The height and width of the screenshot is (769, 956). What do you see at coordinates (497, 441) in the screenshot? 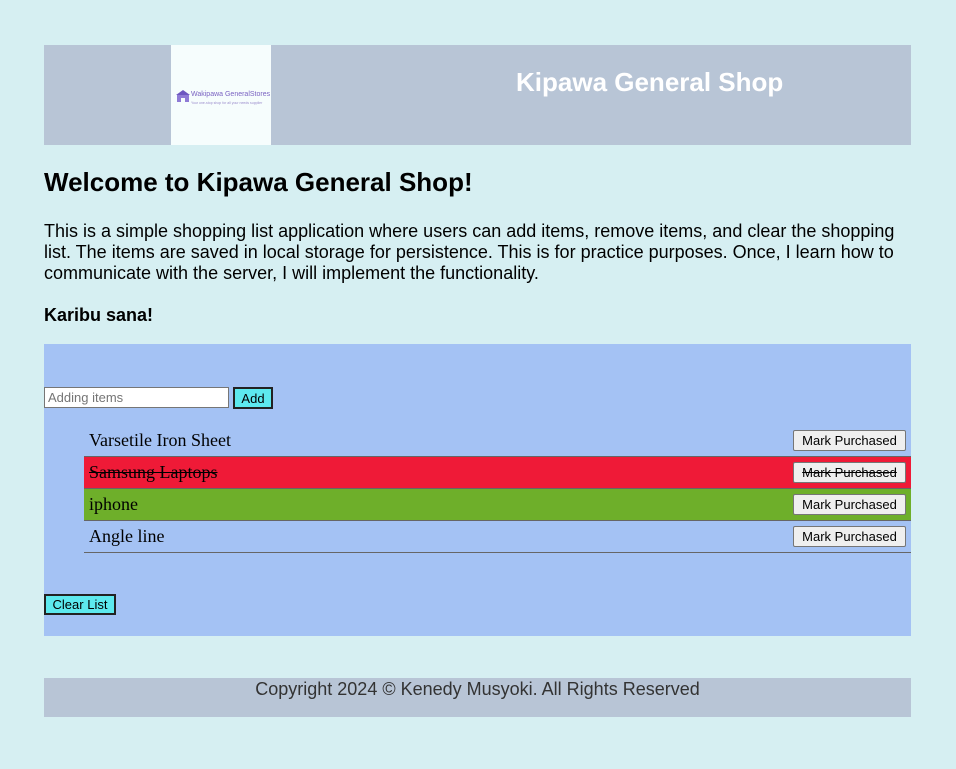
I see `list-item: Varsetile Iron Sheet Mark Purchased` at bounding box center [497, 441].